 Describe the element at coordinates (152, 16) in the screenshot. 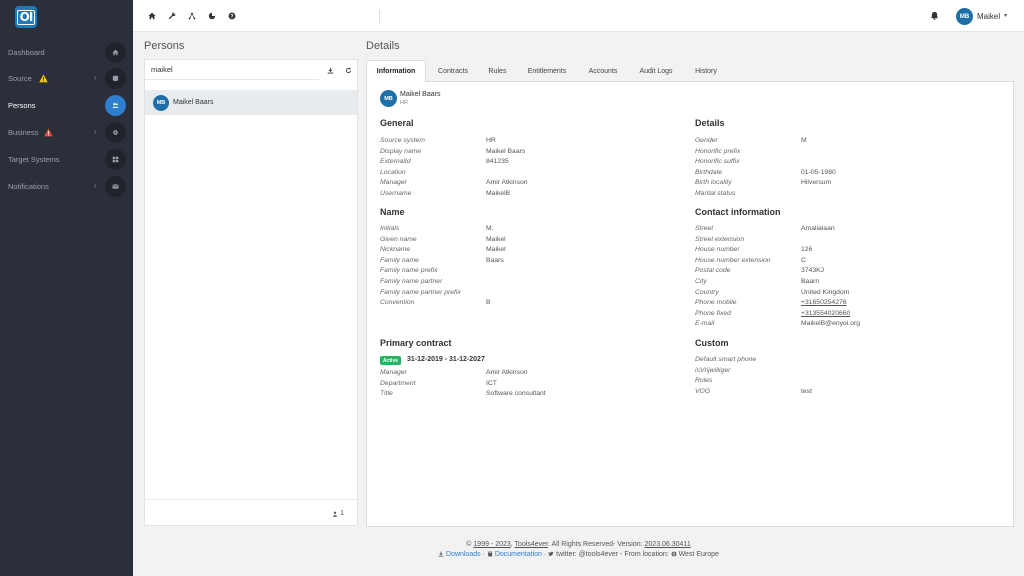

I see `home-icon` at that location.